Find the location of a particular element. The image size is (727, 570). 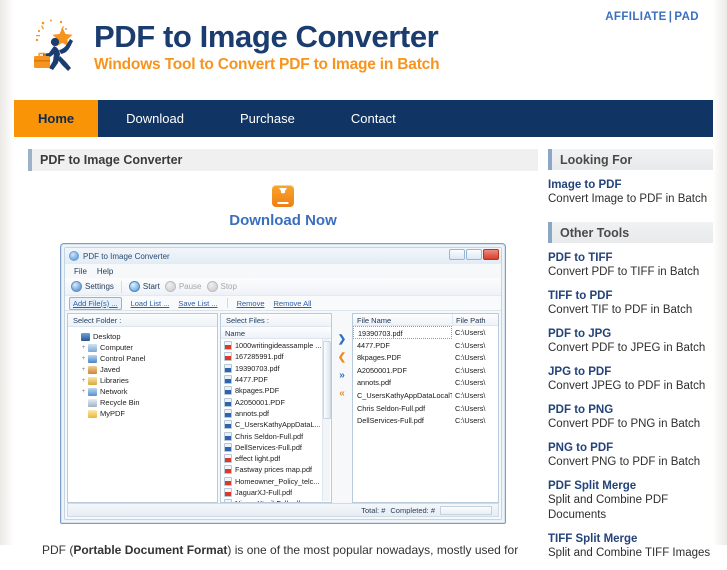

nav-item-home: Home is located at coordinates (56, 118).